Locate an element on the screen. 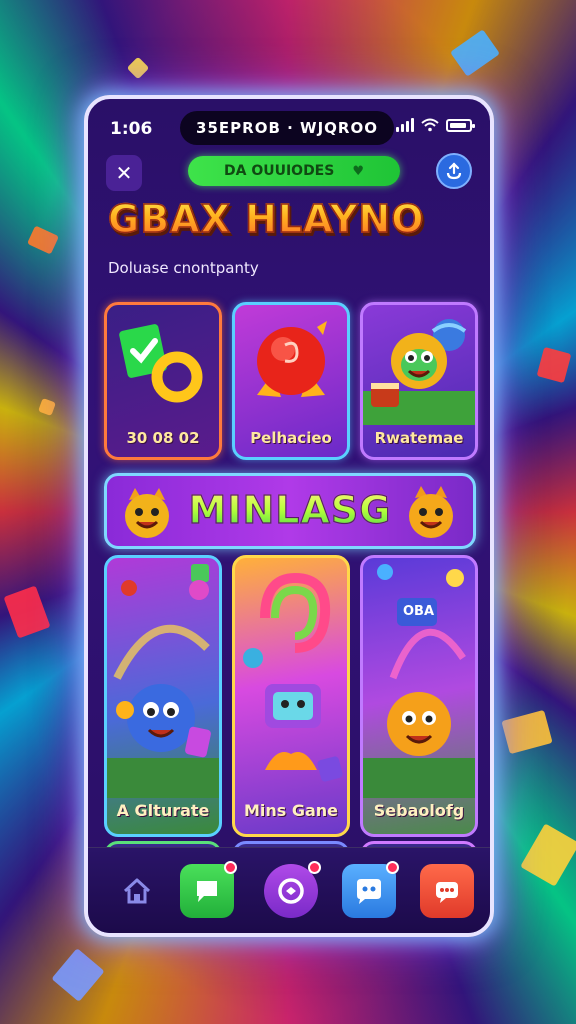 Image resolution: width=576 pixels, height=1024 pixels. status-time: 1:06 is located at coordinates (131, 129).